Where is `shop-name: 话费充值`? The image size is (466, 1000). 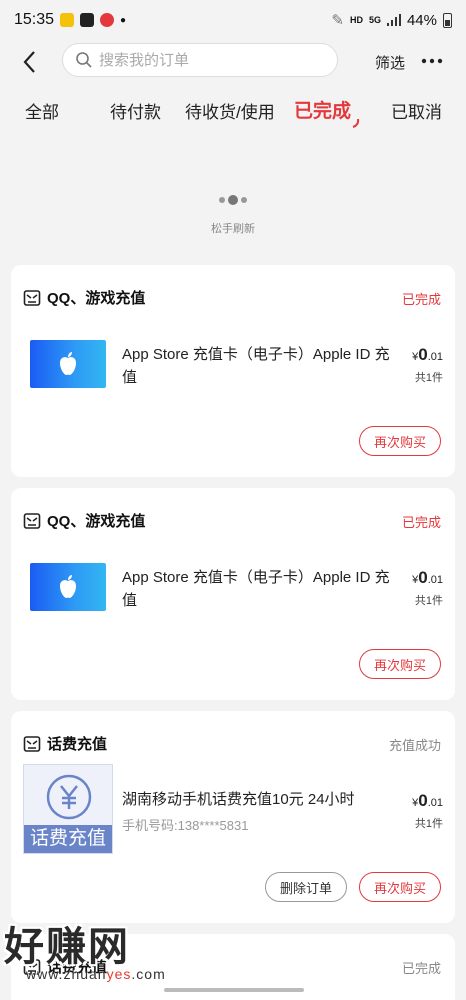 shop-name: 话费充值 is located at coordinates (77, 744).